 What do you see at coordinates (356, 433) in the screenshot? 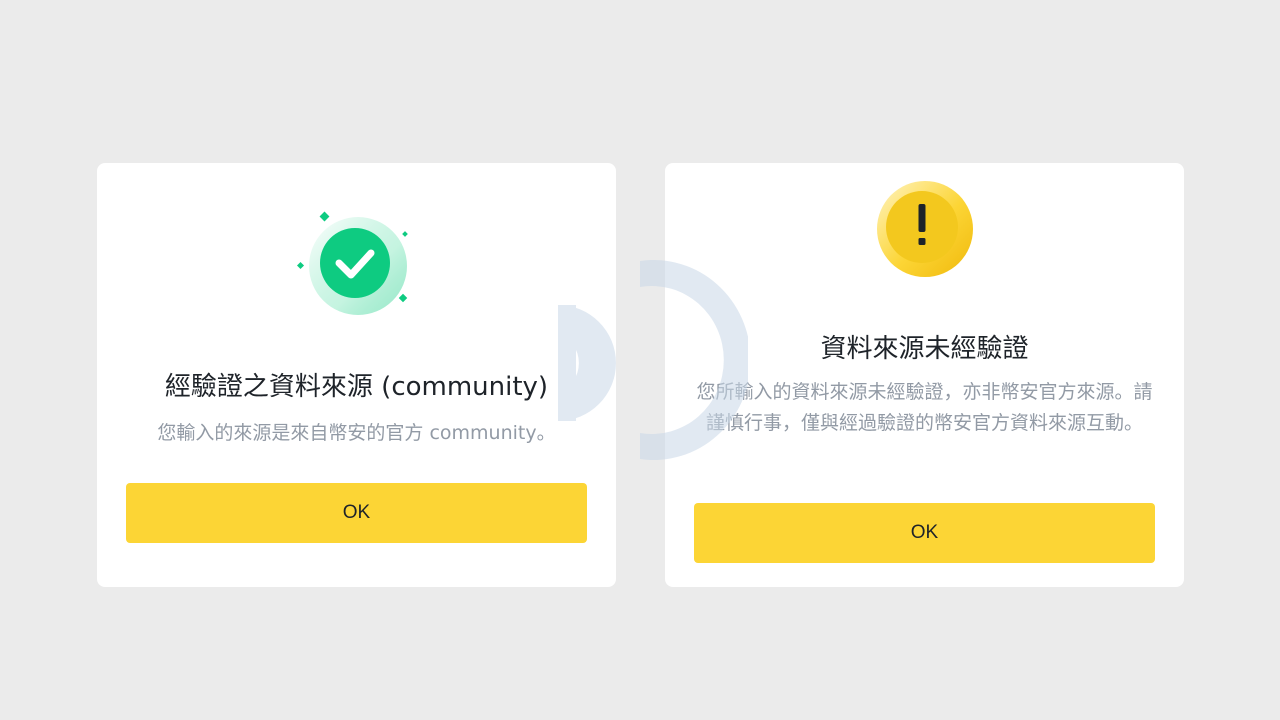
I see `dialog-description: 您輸入的來源是來自幣安的官方 community。` at bounding box center [356, 433].